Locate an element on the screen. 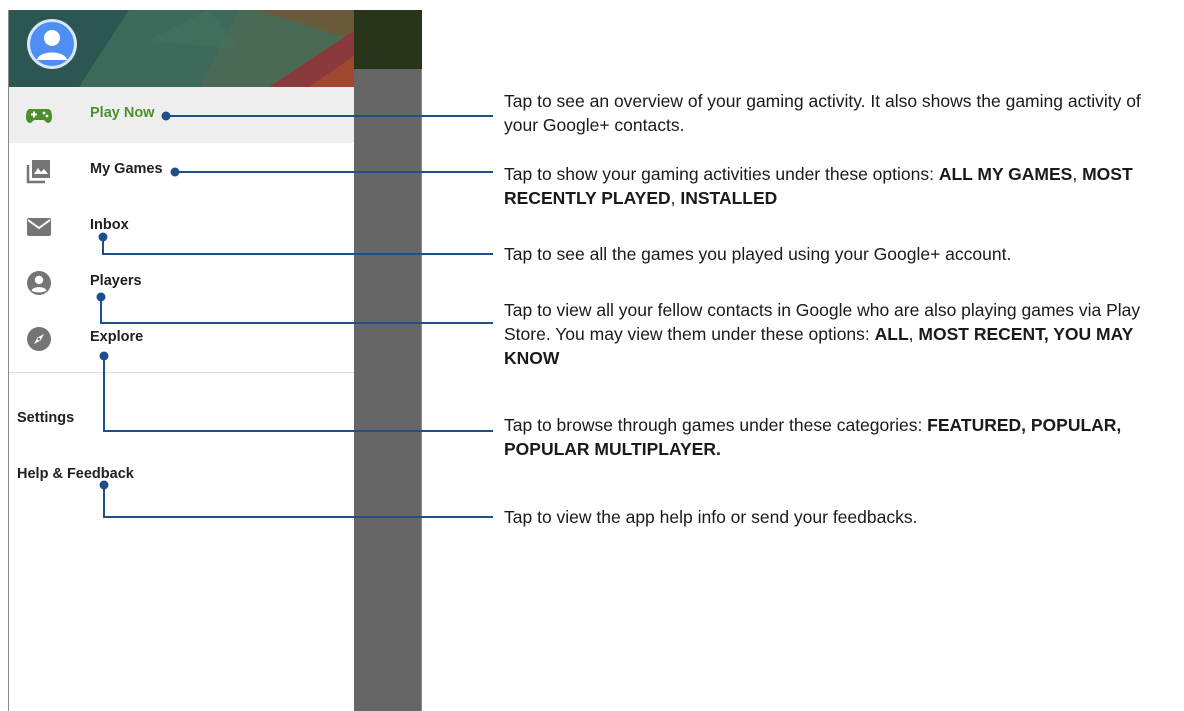  menu-item-players: Players is located at coordinates (181, 283).